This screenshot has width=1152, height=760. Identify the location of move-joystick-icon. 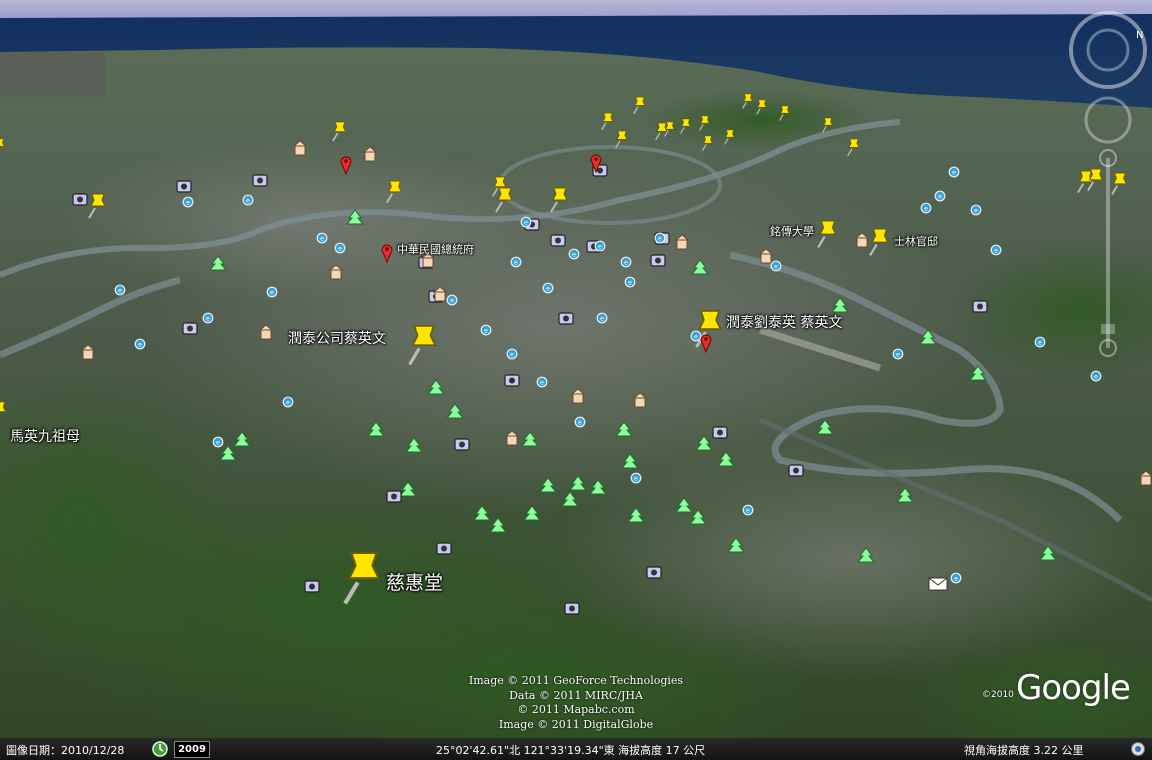
(1108, 120).